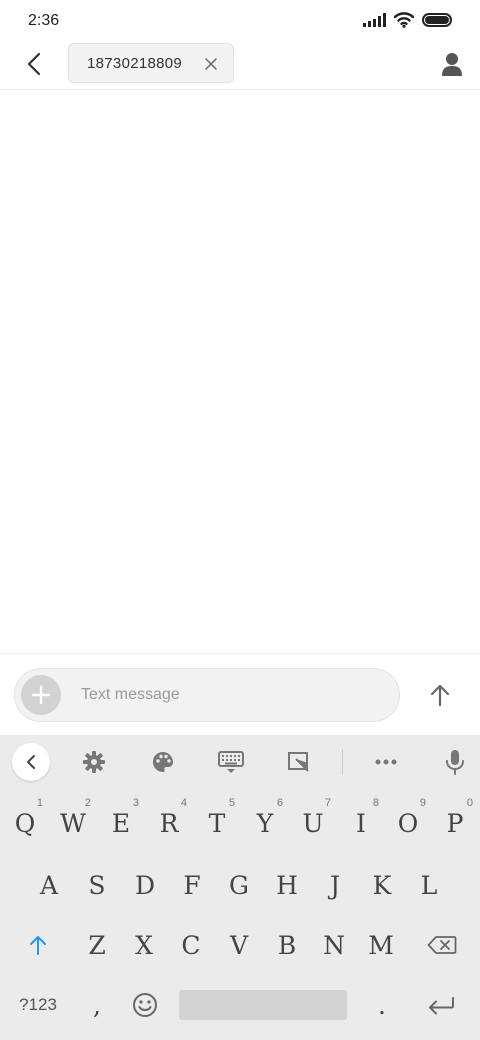 Image resolution: width=480 pixels, height=1040 pixels. I want to click on key-g: G, so click(239, 885).